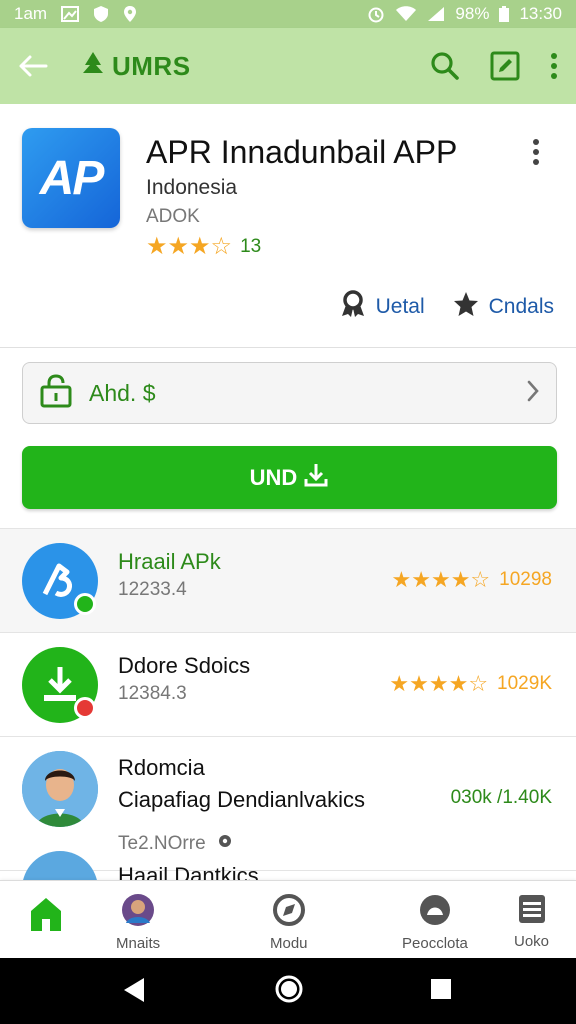 This screenshot has height=1024, width=576. I want to click on home-icon, so click(46, 916).